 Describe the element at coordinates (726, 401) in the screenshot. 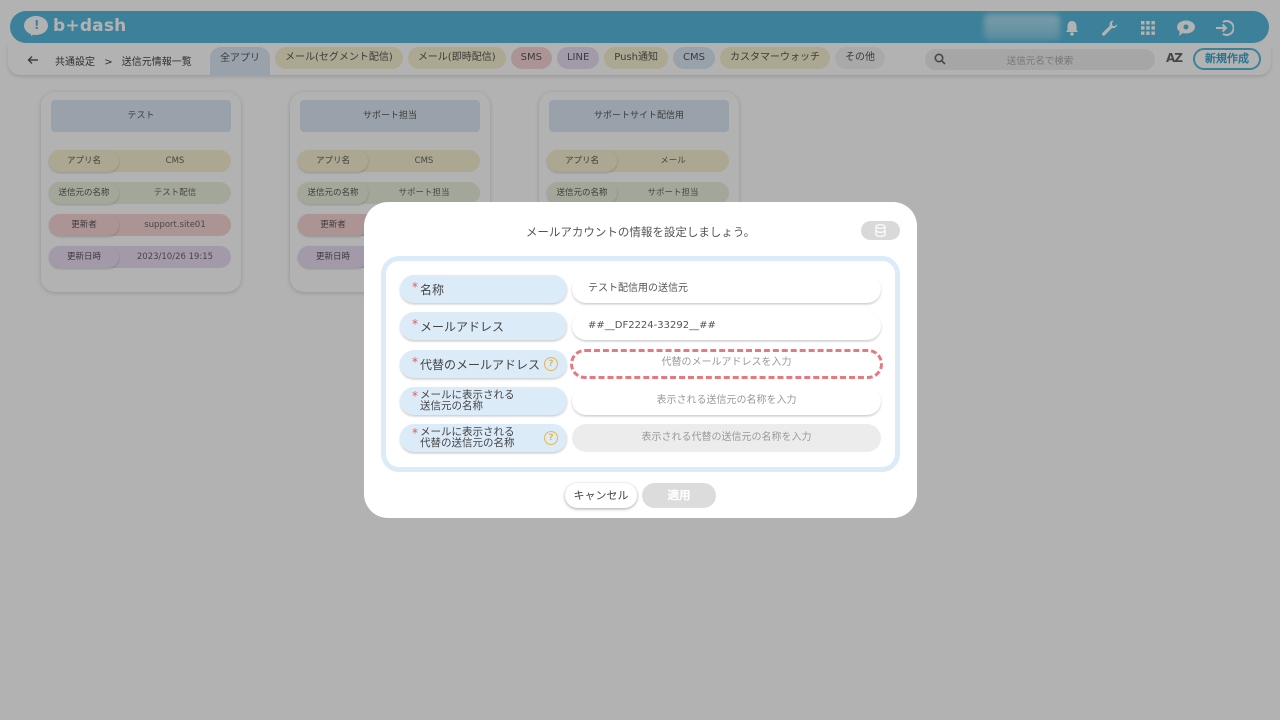

I see `display-name-input: 表示される送信元の名称を入力` at that location.